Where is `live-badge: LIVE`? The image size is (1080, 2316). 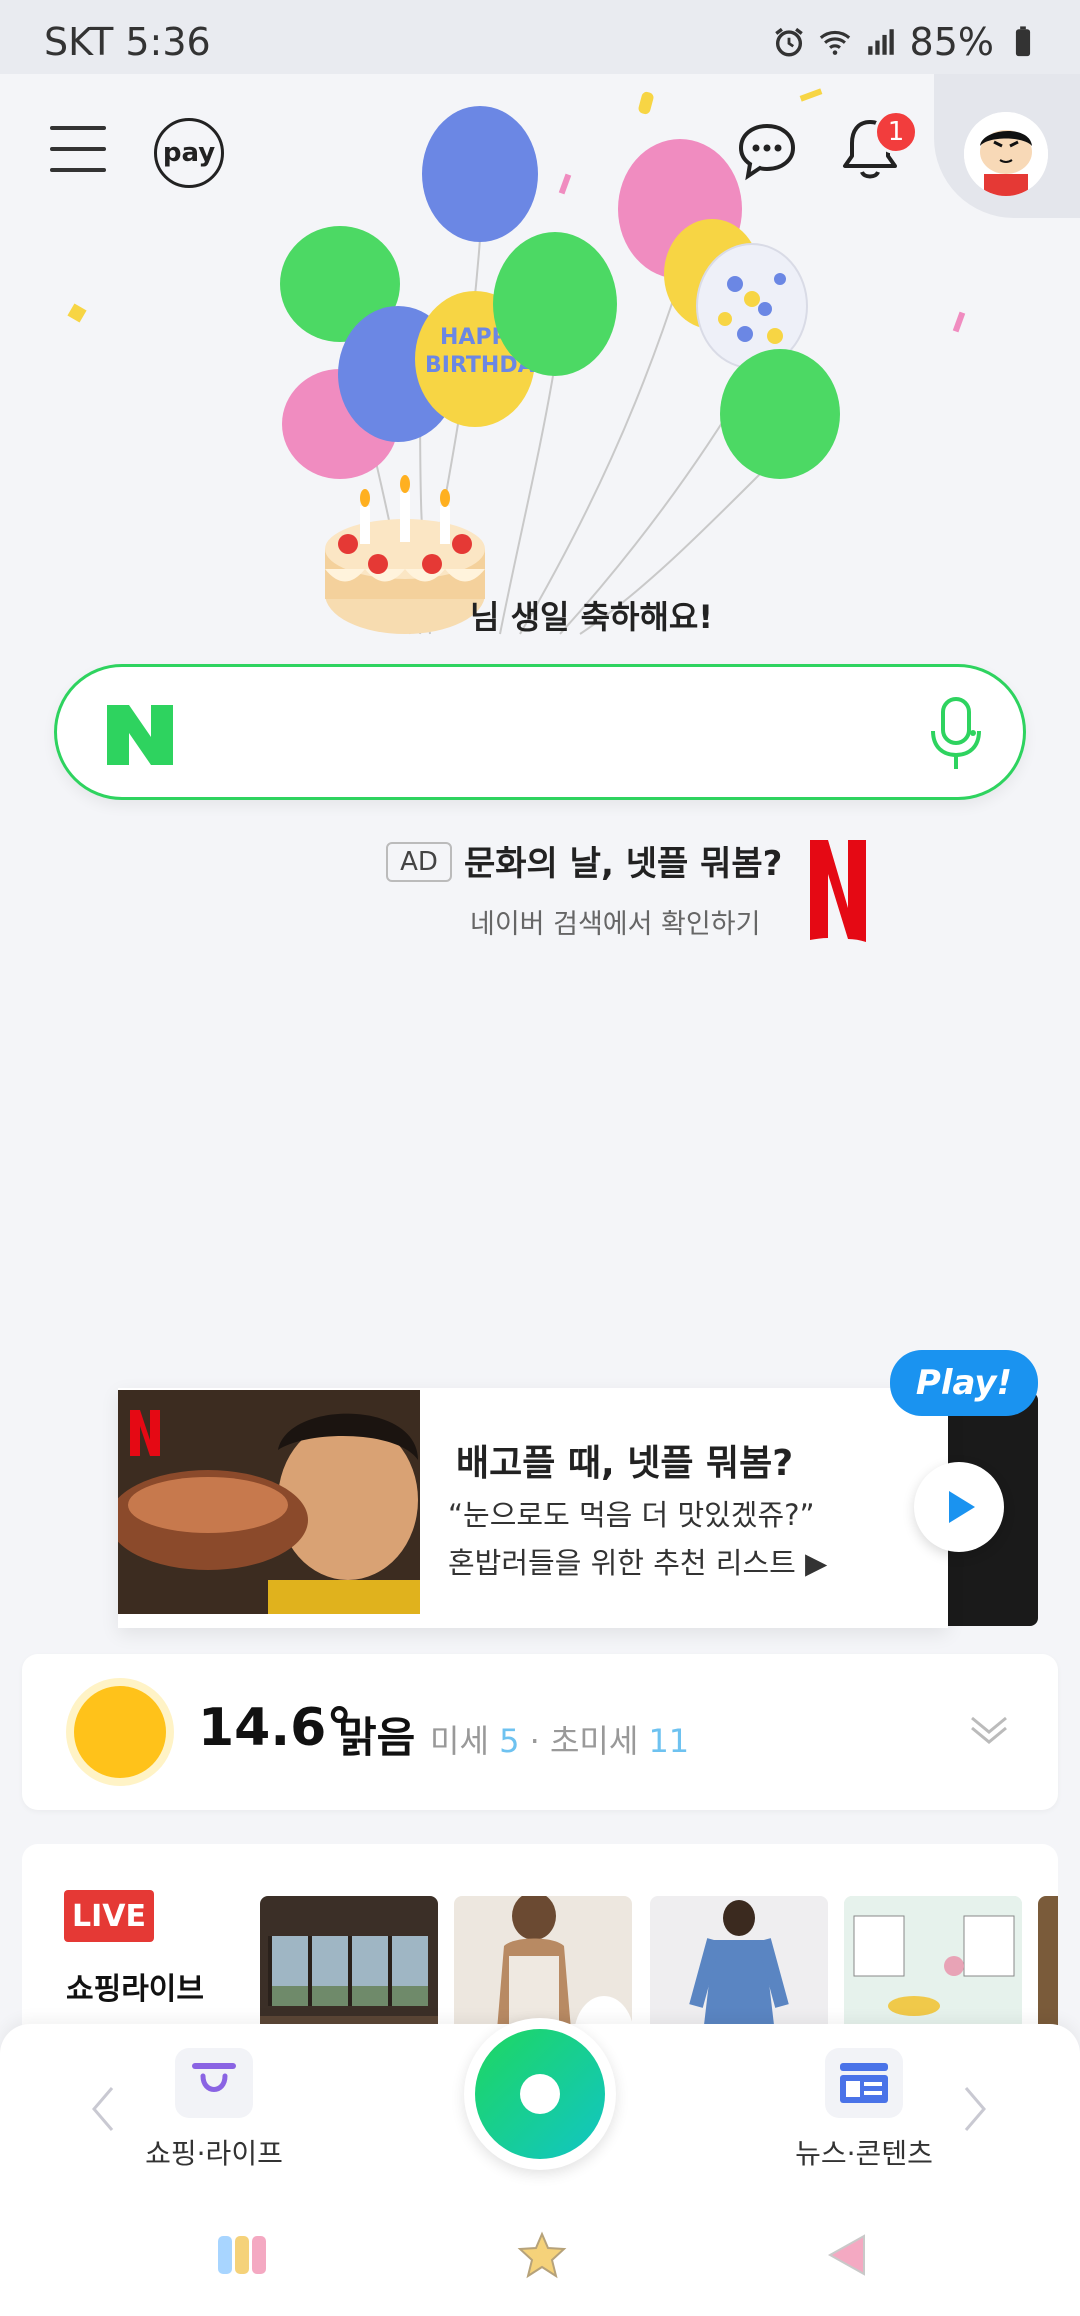
live-badge: LIVE is located at coordinates (109, 1916).